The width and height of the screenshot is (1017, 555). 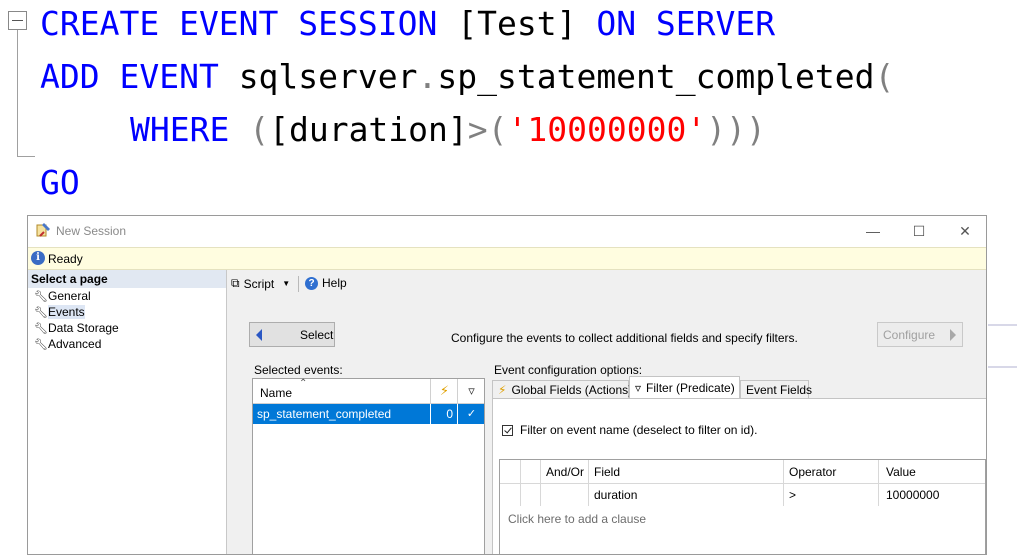 I want to click on toolbar-separator, so click(x=298, y=284).